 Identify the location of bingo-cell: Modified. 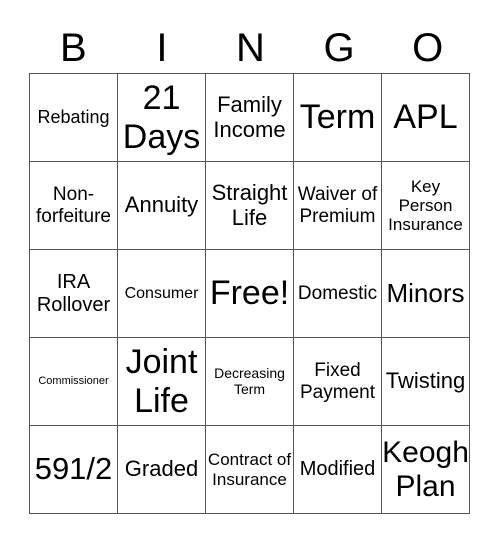
(337, 469).